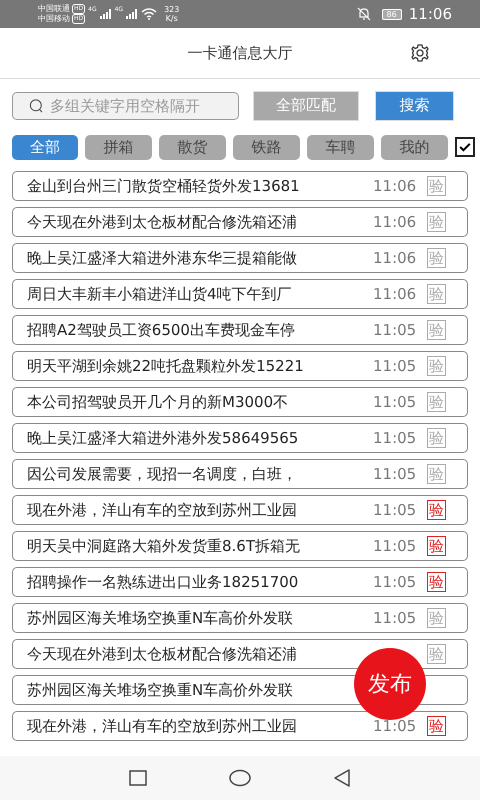 The height and width of the screenshot is (800, 480). I want to click on post-row: 今天现在外港到太仓板材配合修洗箱还浦 11:06 验, so click(240, 222).